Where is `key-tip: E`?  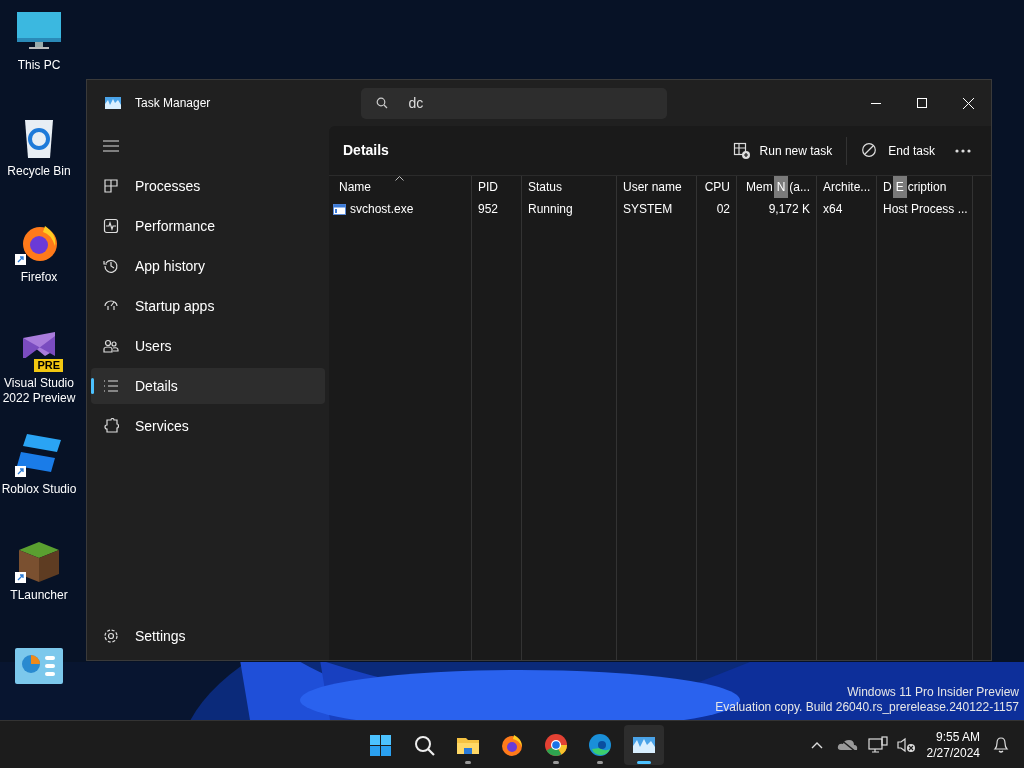 key-tip: E is located at coordinates (899, 187).